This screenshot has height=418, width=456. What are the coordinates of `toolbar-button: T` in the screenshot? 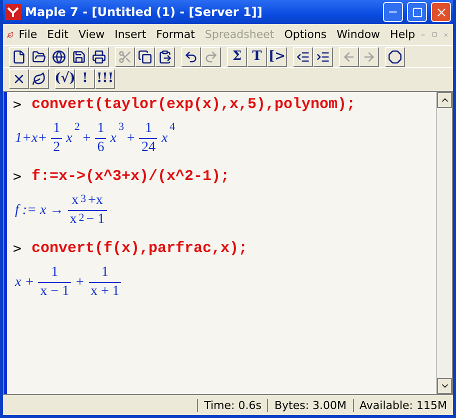 It's located at (257, 56).